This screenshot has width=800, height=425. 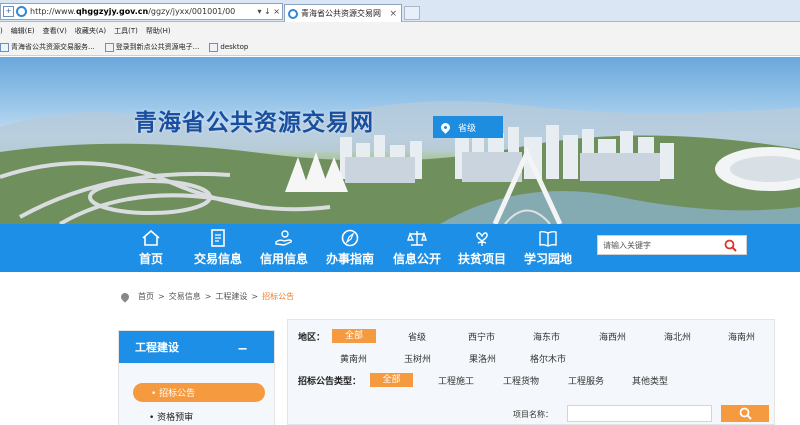 I want to click on breadcrumb-current: 招标公告, so click(x=278, y=296).